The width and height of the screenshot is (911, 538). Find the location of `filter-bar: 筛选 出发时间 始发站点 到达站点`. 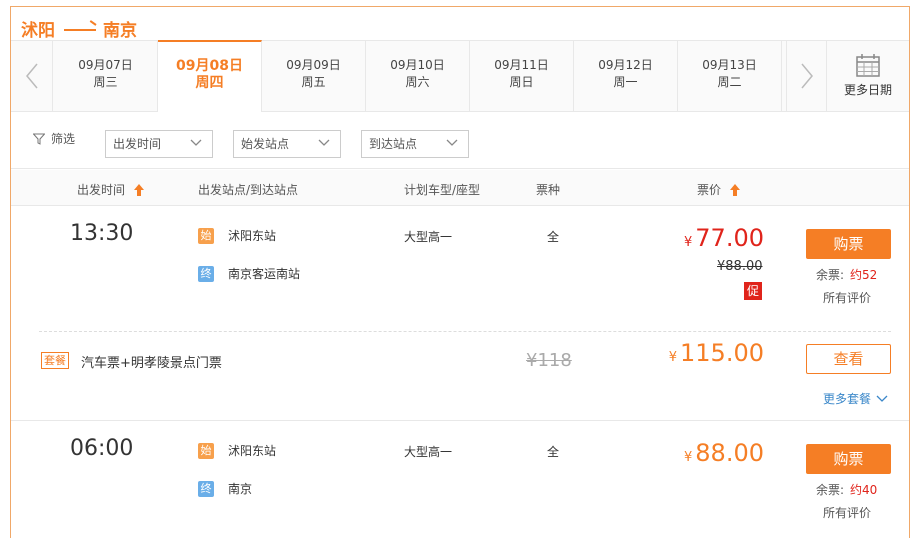

filter-bar: 筛选 出发时间 始发站点 到达站点 is located at coordinates (460, 140).